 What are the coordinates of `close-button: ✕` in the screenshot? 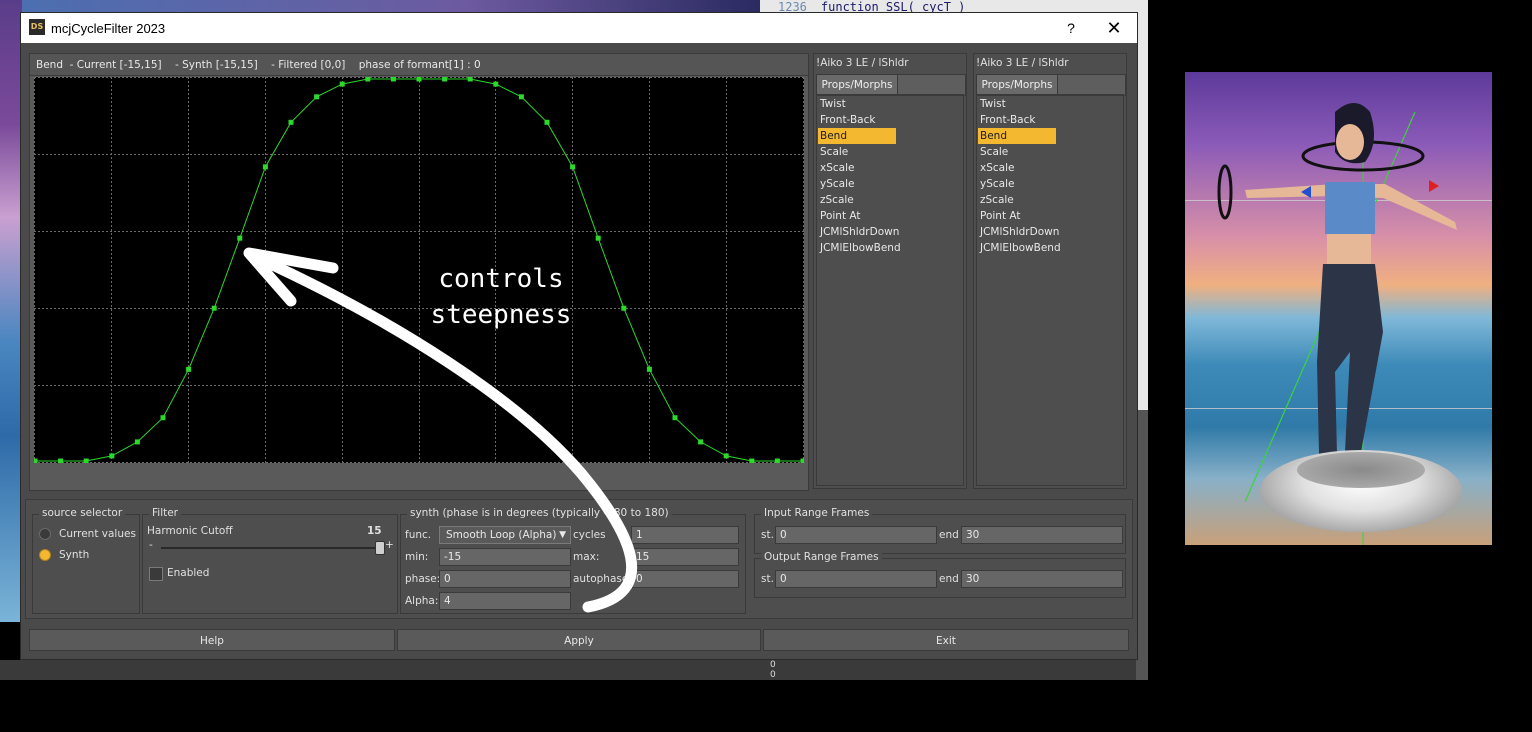 It's located at (1114, 28).